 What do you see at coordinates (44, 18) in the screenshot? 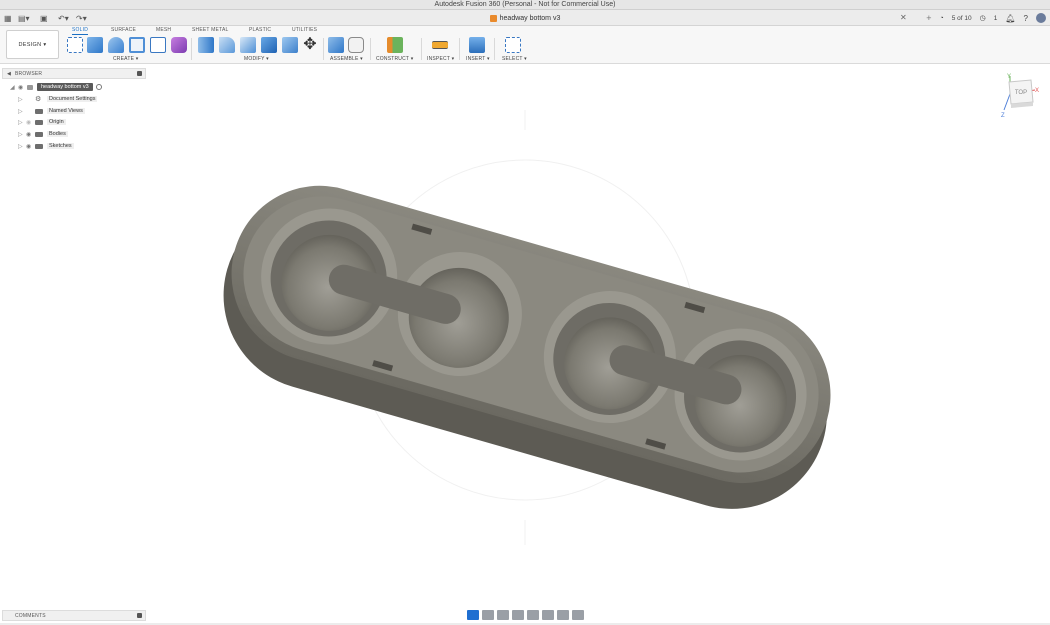
I see `save-icon: ▣` at bounding box center [44, 18].